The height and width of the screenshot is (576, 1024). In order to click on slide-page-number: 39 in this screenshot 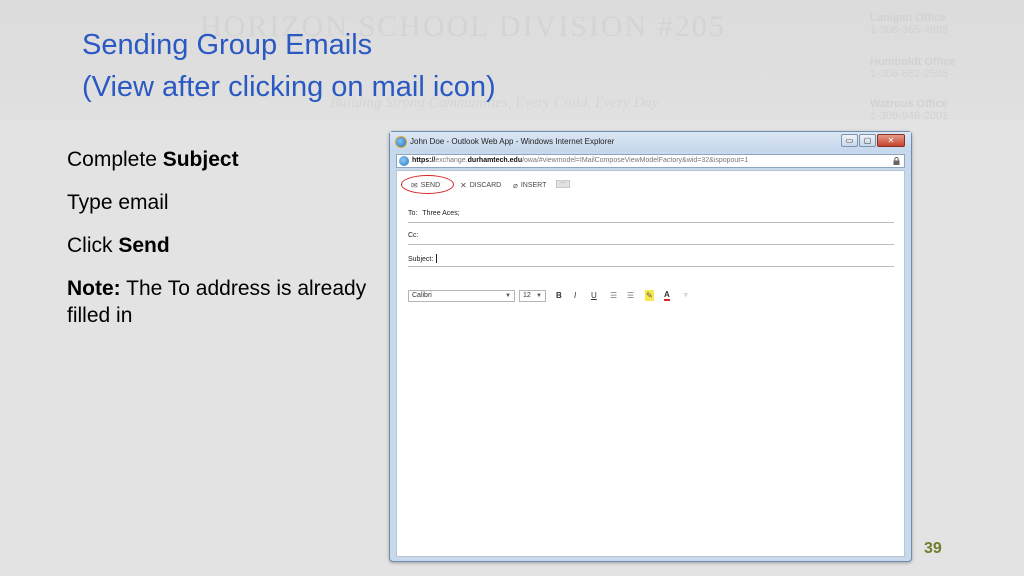, I will do `click(933, 548)`.